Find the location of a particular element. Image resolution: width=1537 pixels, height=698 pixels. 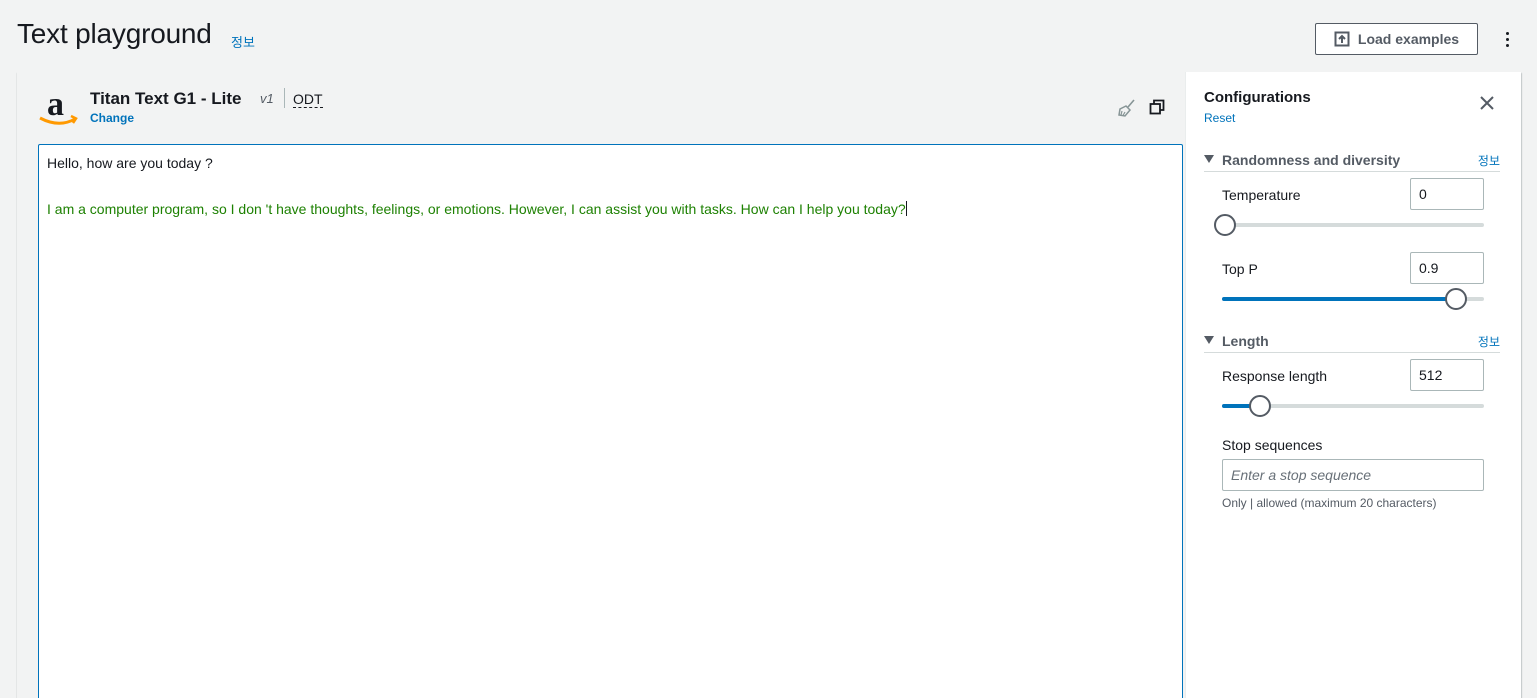

prompt-text: Hello, how are you today ? is located at coordinates (130, 163).